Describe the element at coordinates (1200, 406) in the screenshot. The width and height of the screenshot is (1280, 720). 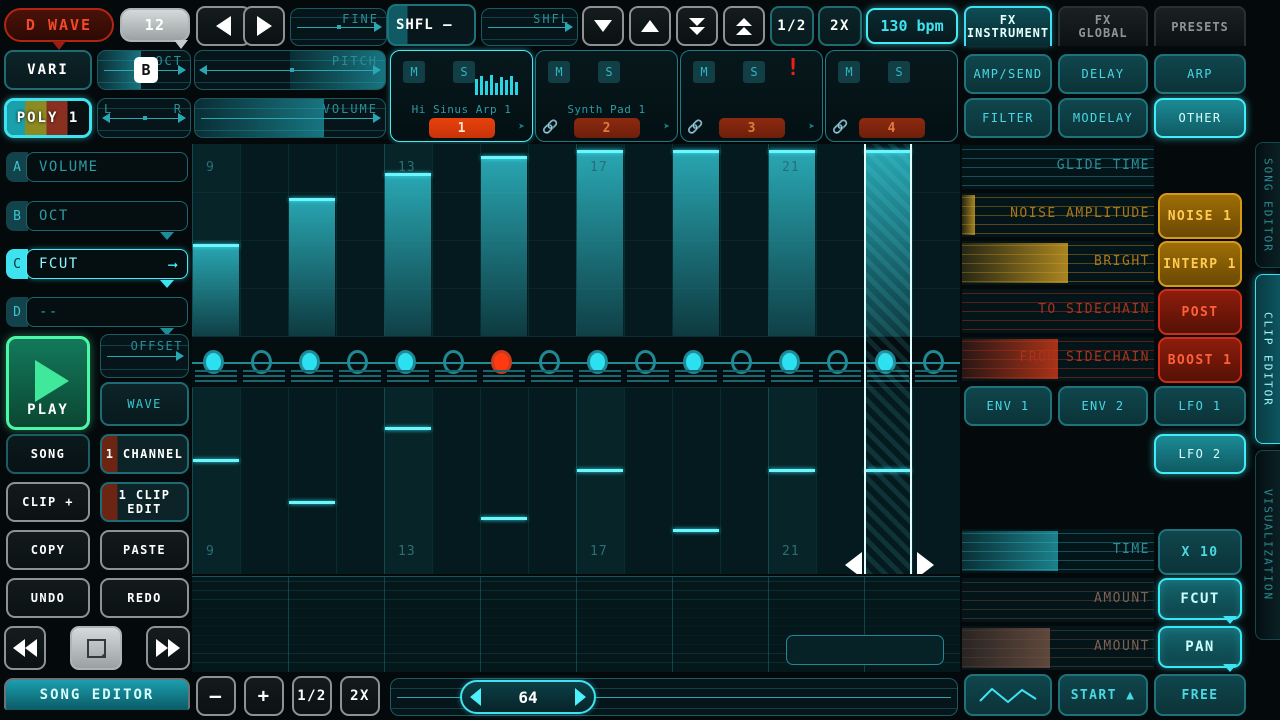
I see `lfo-1-button: LFO 1` at that location.